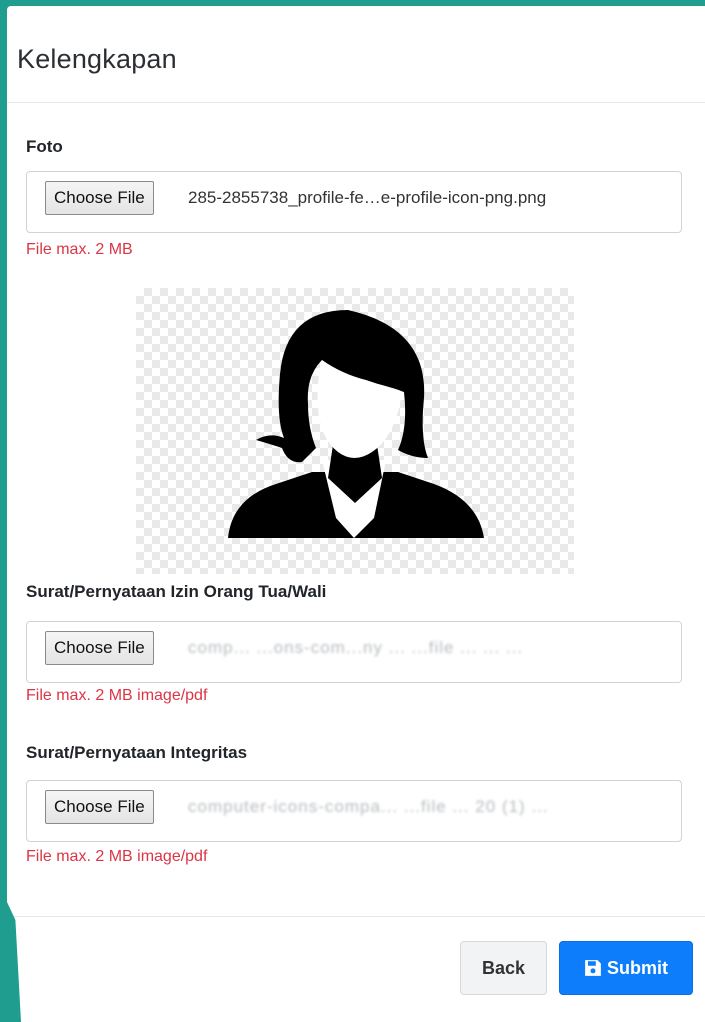 The image size is (705, 1022). What do you see at coordinates (117, 695) in the screenshot?
I see `izin-help-text: File max. 2 MB image/pdf` at bounding box center [117, 695].